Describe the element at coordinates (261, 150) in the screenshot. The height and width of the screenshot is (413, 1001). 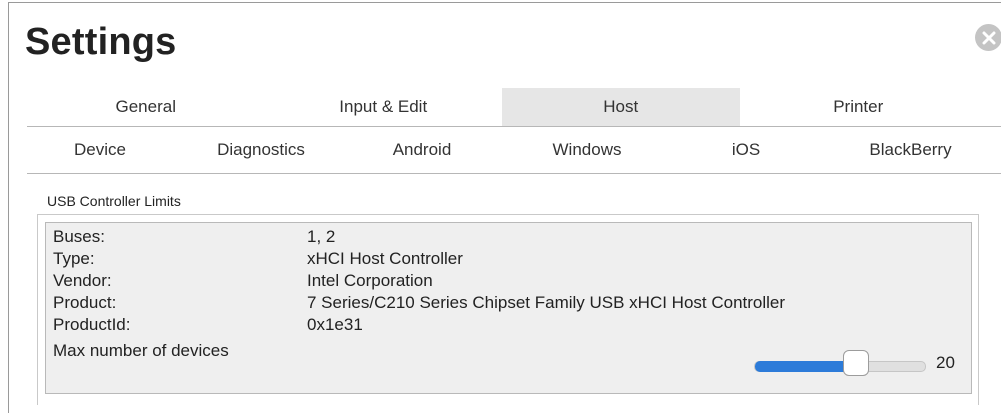
I see `tab-diagnostics: Diagnostics` at that location.